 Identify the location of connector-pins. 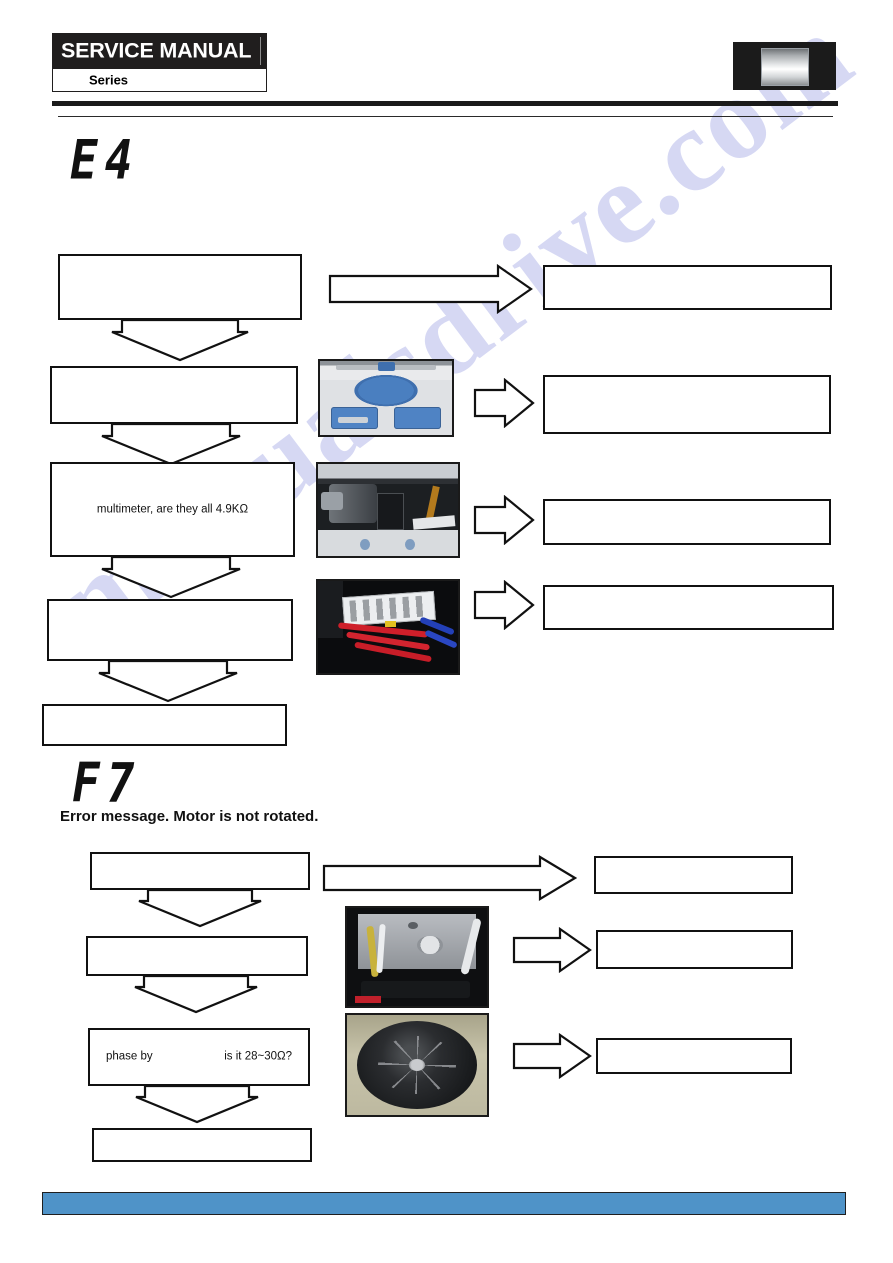
(389, 608).